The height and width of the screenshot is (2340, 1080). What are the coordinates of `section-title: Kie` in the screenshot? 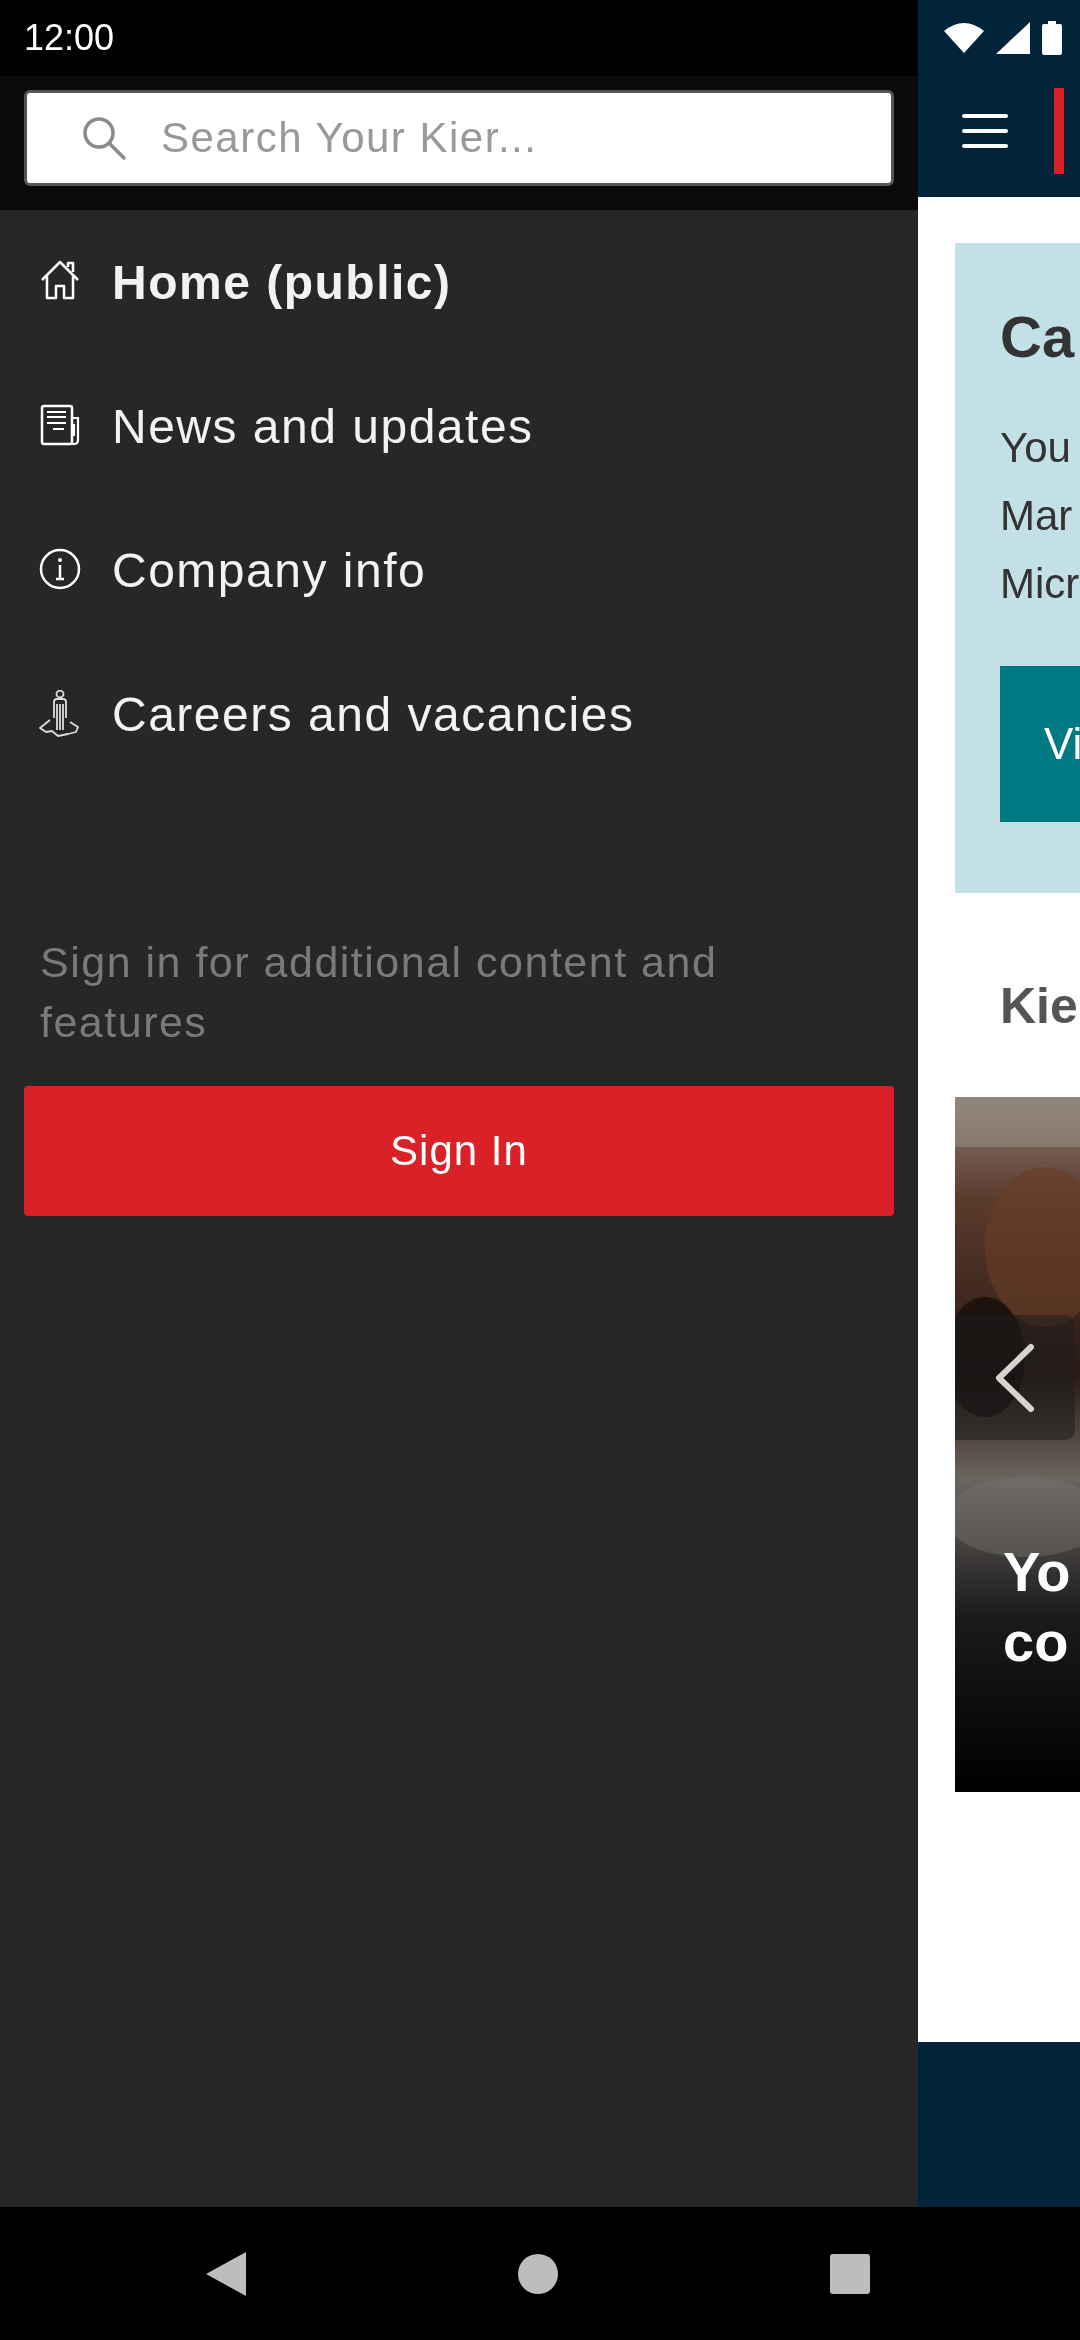 It's located at (1039, 1006).